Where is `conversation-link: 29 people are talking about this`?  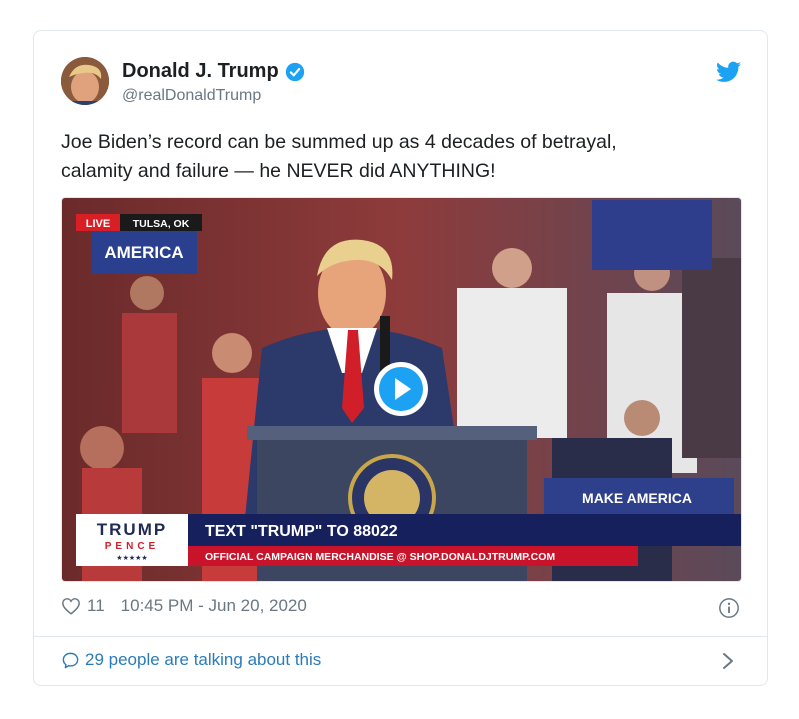 conversation-link: 29 people are talking about this is located at coordinates (191, 660).